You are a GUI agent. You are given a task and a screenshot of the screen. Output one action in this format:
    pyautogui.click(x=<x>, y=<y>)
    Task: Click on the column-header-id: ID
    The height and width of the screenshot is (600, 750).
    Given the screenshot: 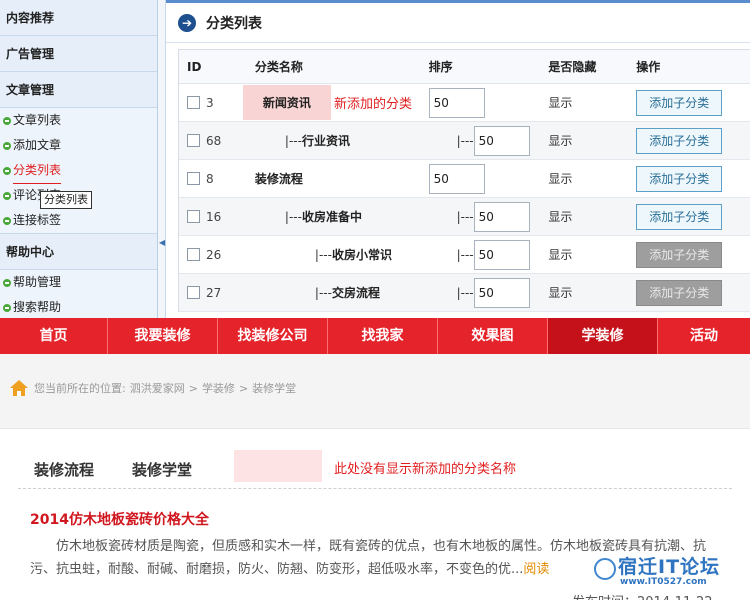 What is the action you would take?
    pyautogui.click(x=194, y=66)
    